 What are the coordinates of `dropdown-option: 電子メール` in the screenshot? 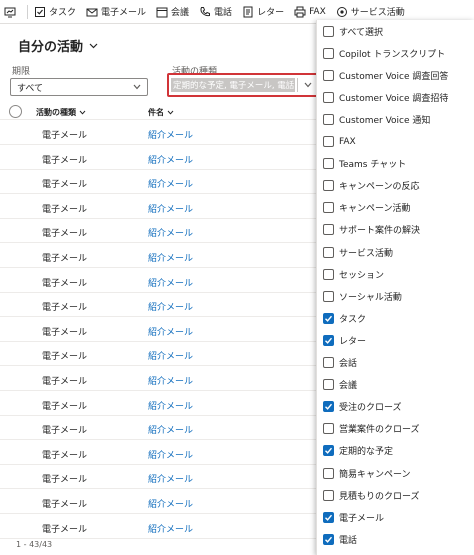 It's located at (395, 517).